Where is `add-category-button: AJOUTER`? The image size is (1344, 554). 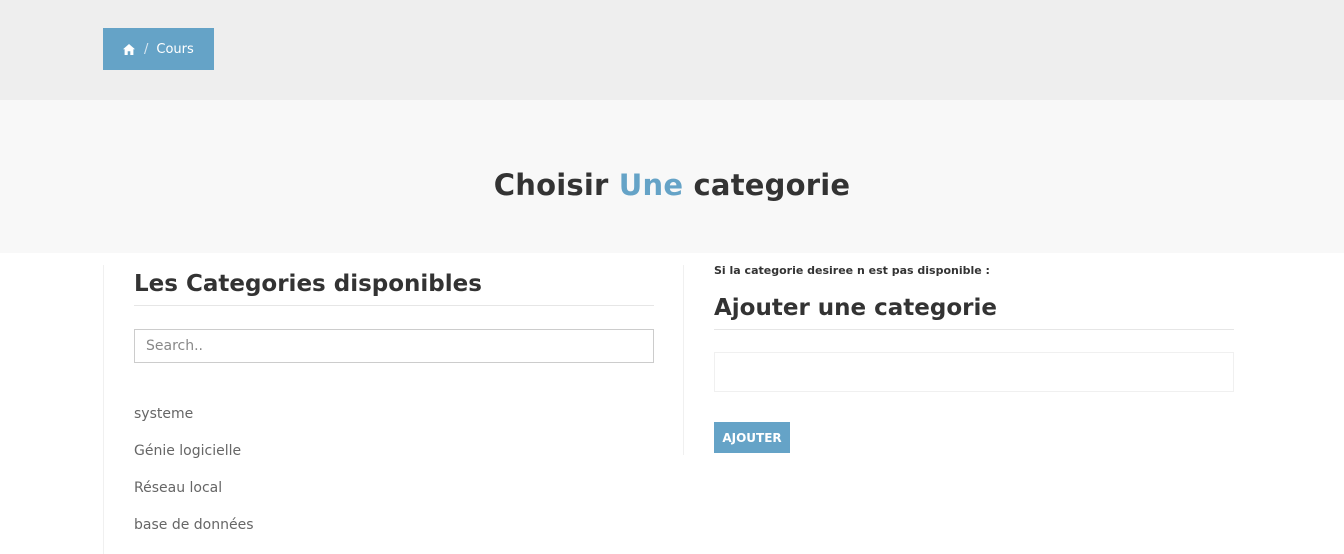 add-category-button: AJOUTER is located at coordinates (752, 437).